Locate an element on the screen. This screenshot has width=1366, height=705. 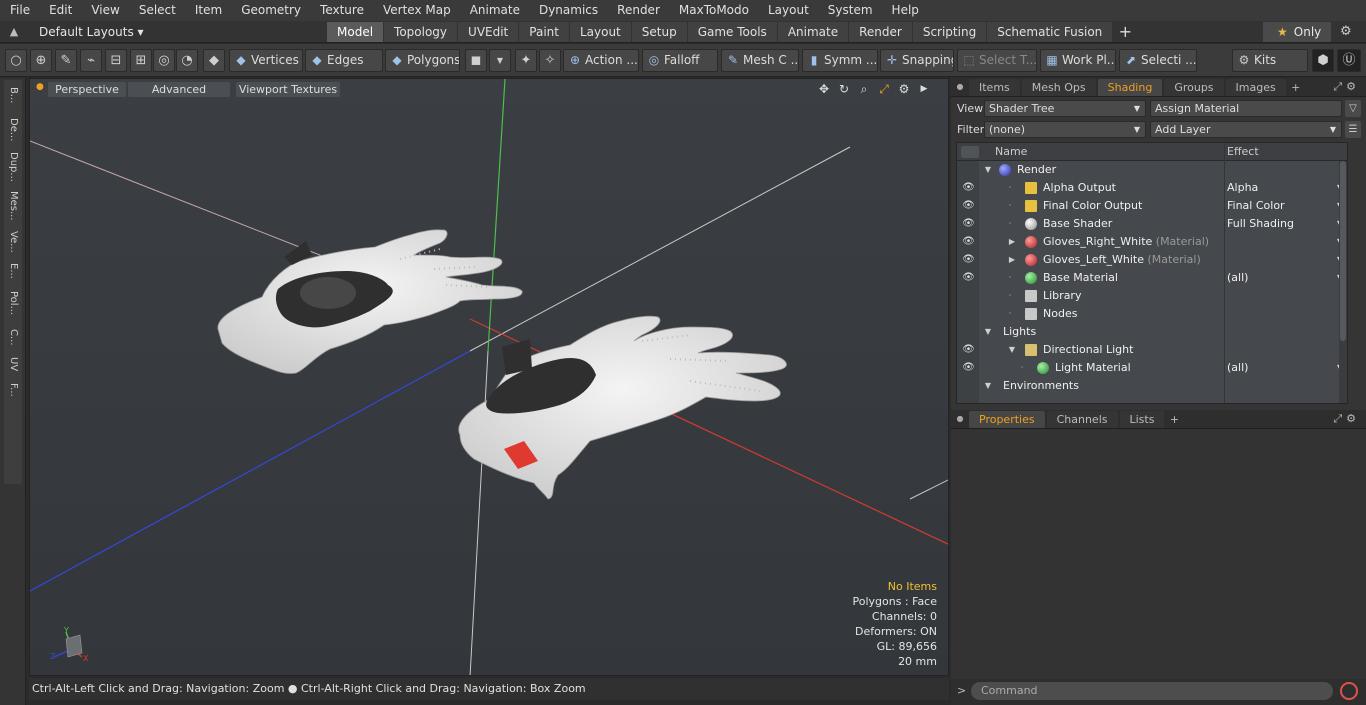
snapping-button: ✛ Snapping is located at coordinates (917, 60).